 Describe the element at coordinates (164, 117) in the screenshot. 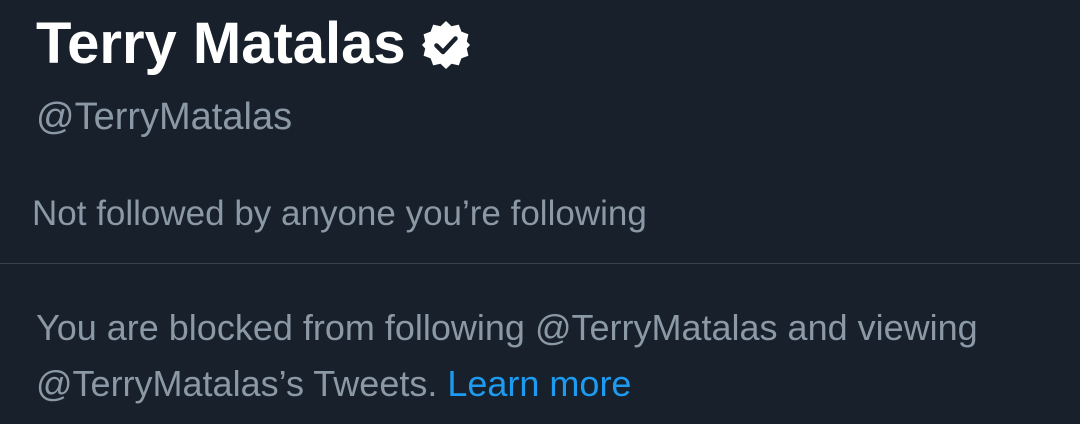

I see `profile-handle: @TerryMatalas` at that location.